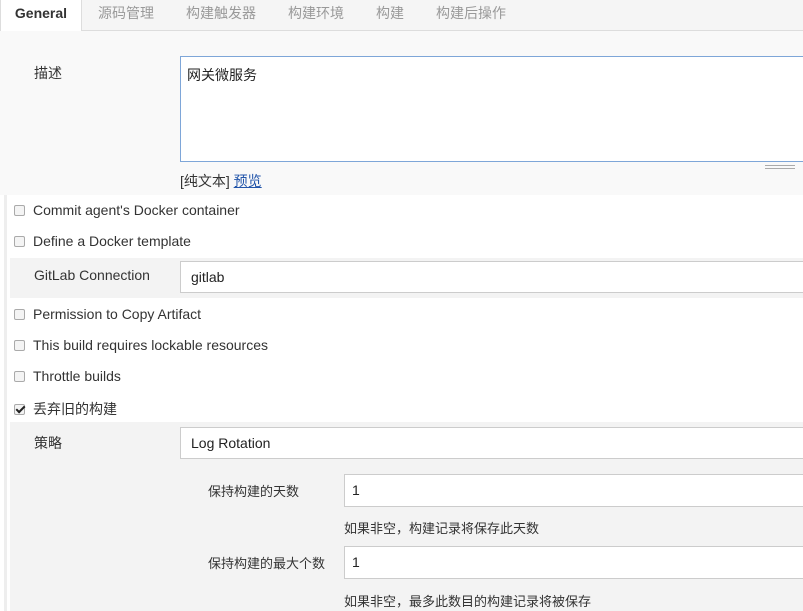 This screenshot has width=803, height=611. What do you see at coordinates (205, 181) in the screenshot?
I see `plain-text-label: [纯文本]` at bounding box center [205, 181].